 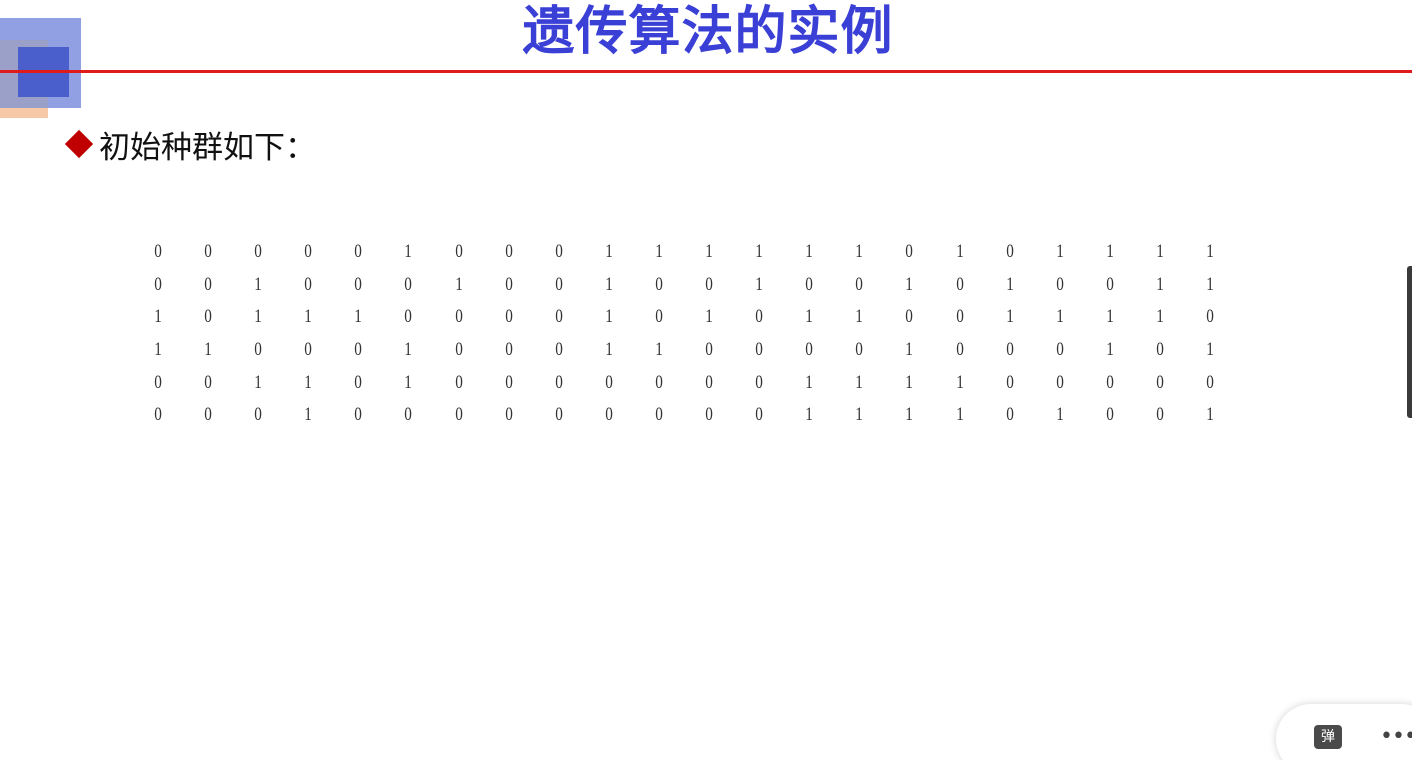 I want to click on population-row: 1 1 0 0 0 1 0 0 0 1 1 0 0 0 0 1 0 0 0 1 0 1, so click(x=684, y=350).